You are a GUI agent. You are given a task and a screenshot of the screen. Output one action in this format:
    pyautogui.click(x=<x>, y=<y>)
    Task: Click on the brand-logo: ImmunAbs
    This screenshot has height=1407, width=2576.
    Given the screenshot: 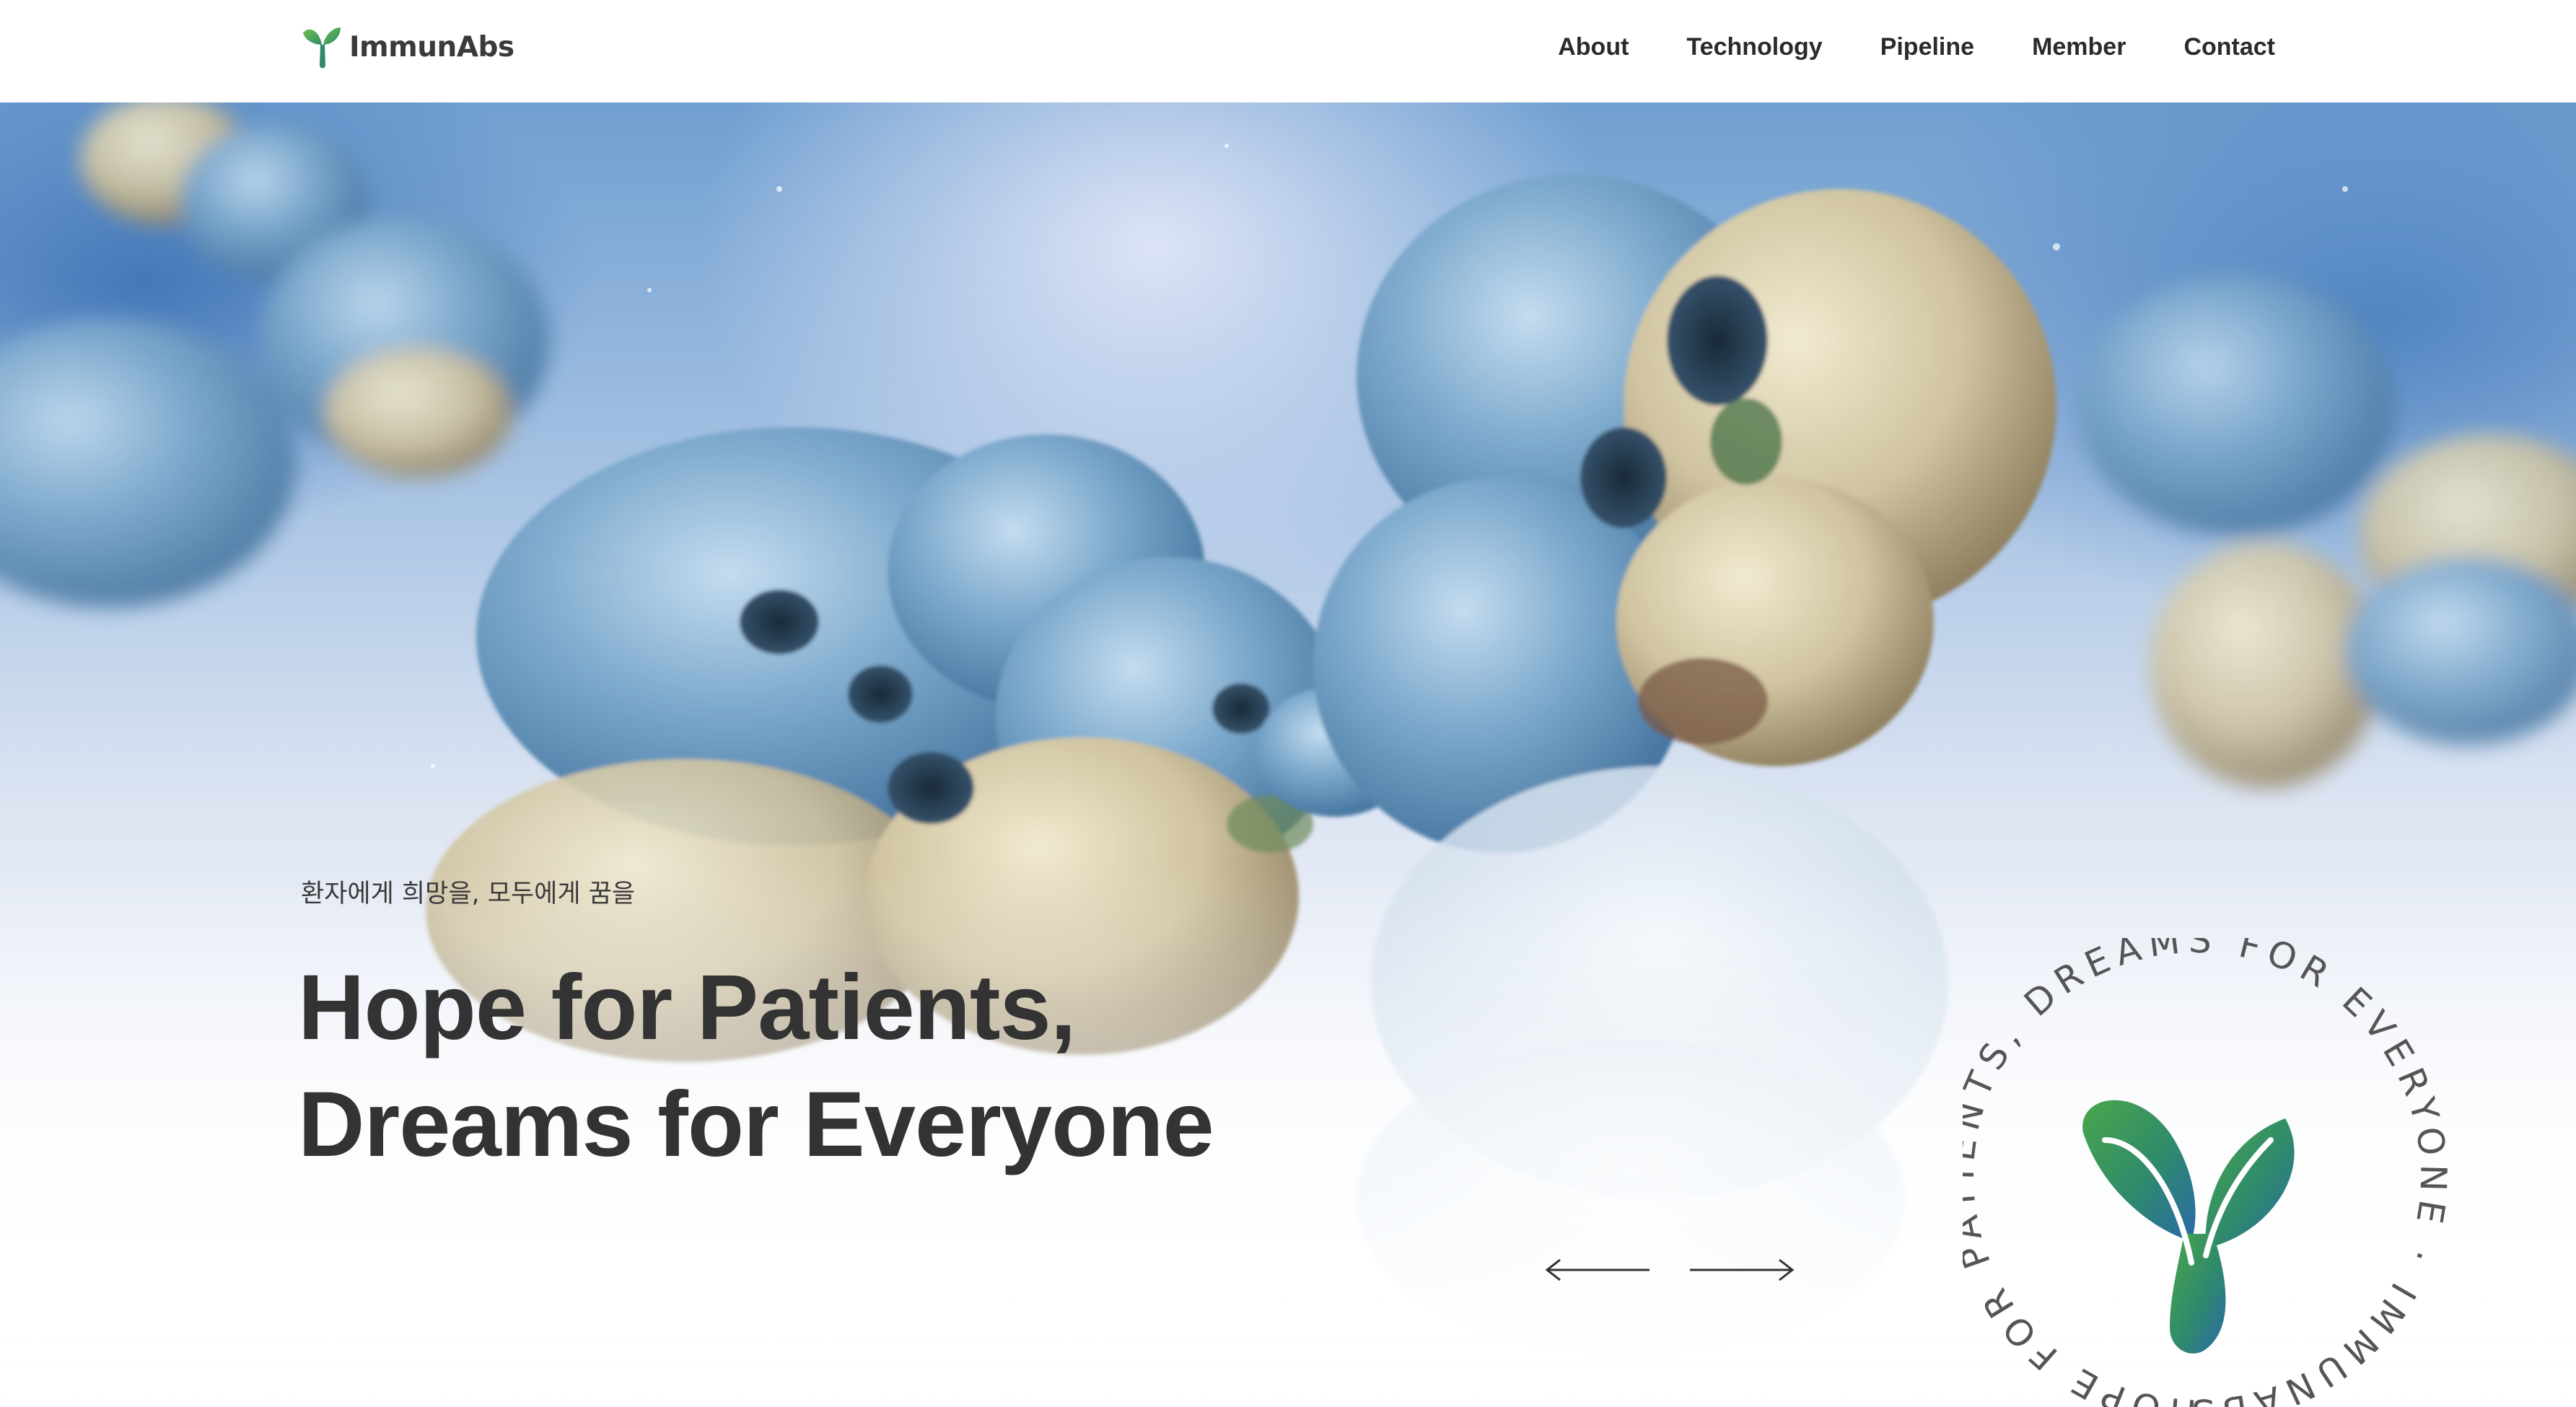 What is the action you would take?
    pyautogui.click(x=407, y=47)
    